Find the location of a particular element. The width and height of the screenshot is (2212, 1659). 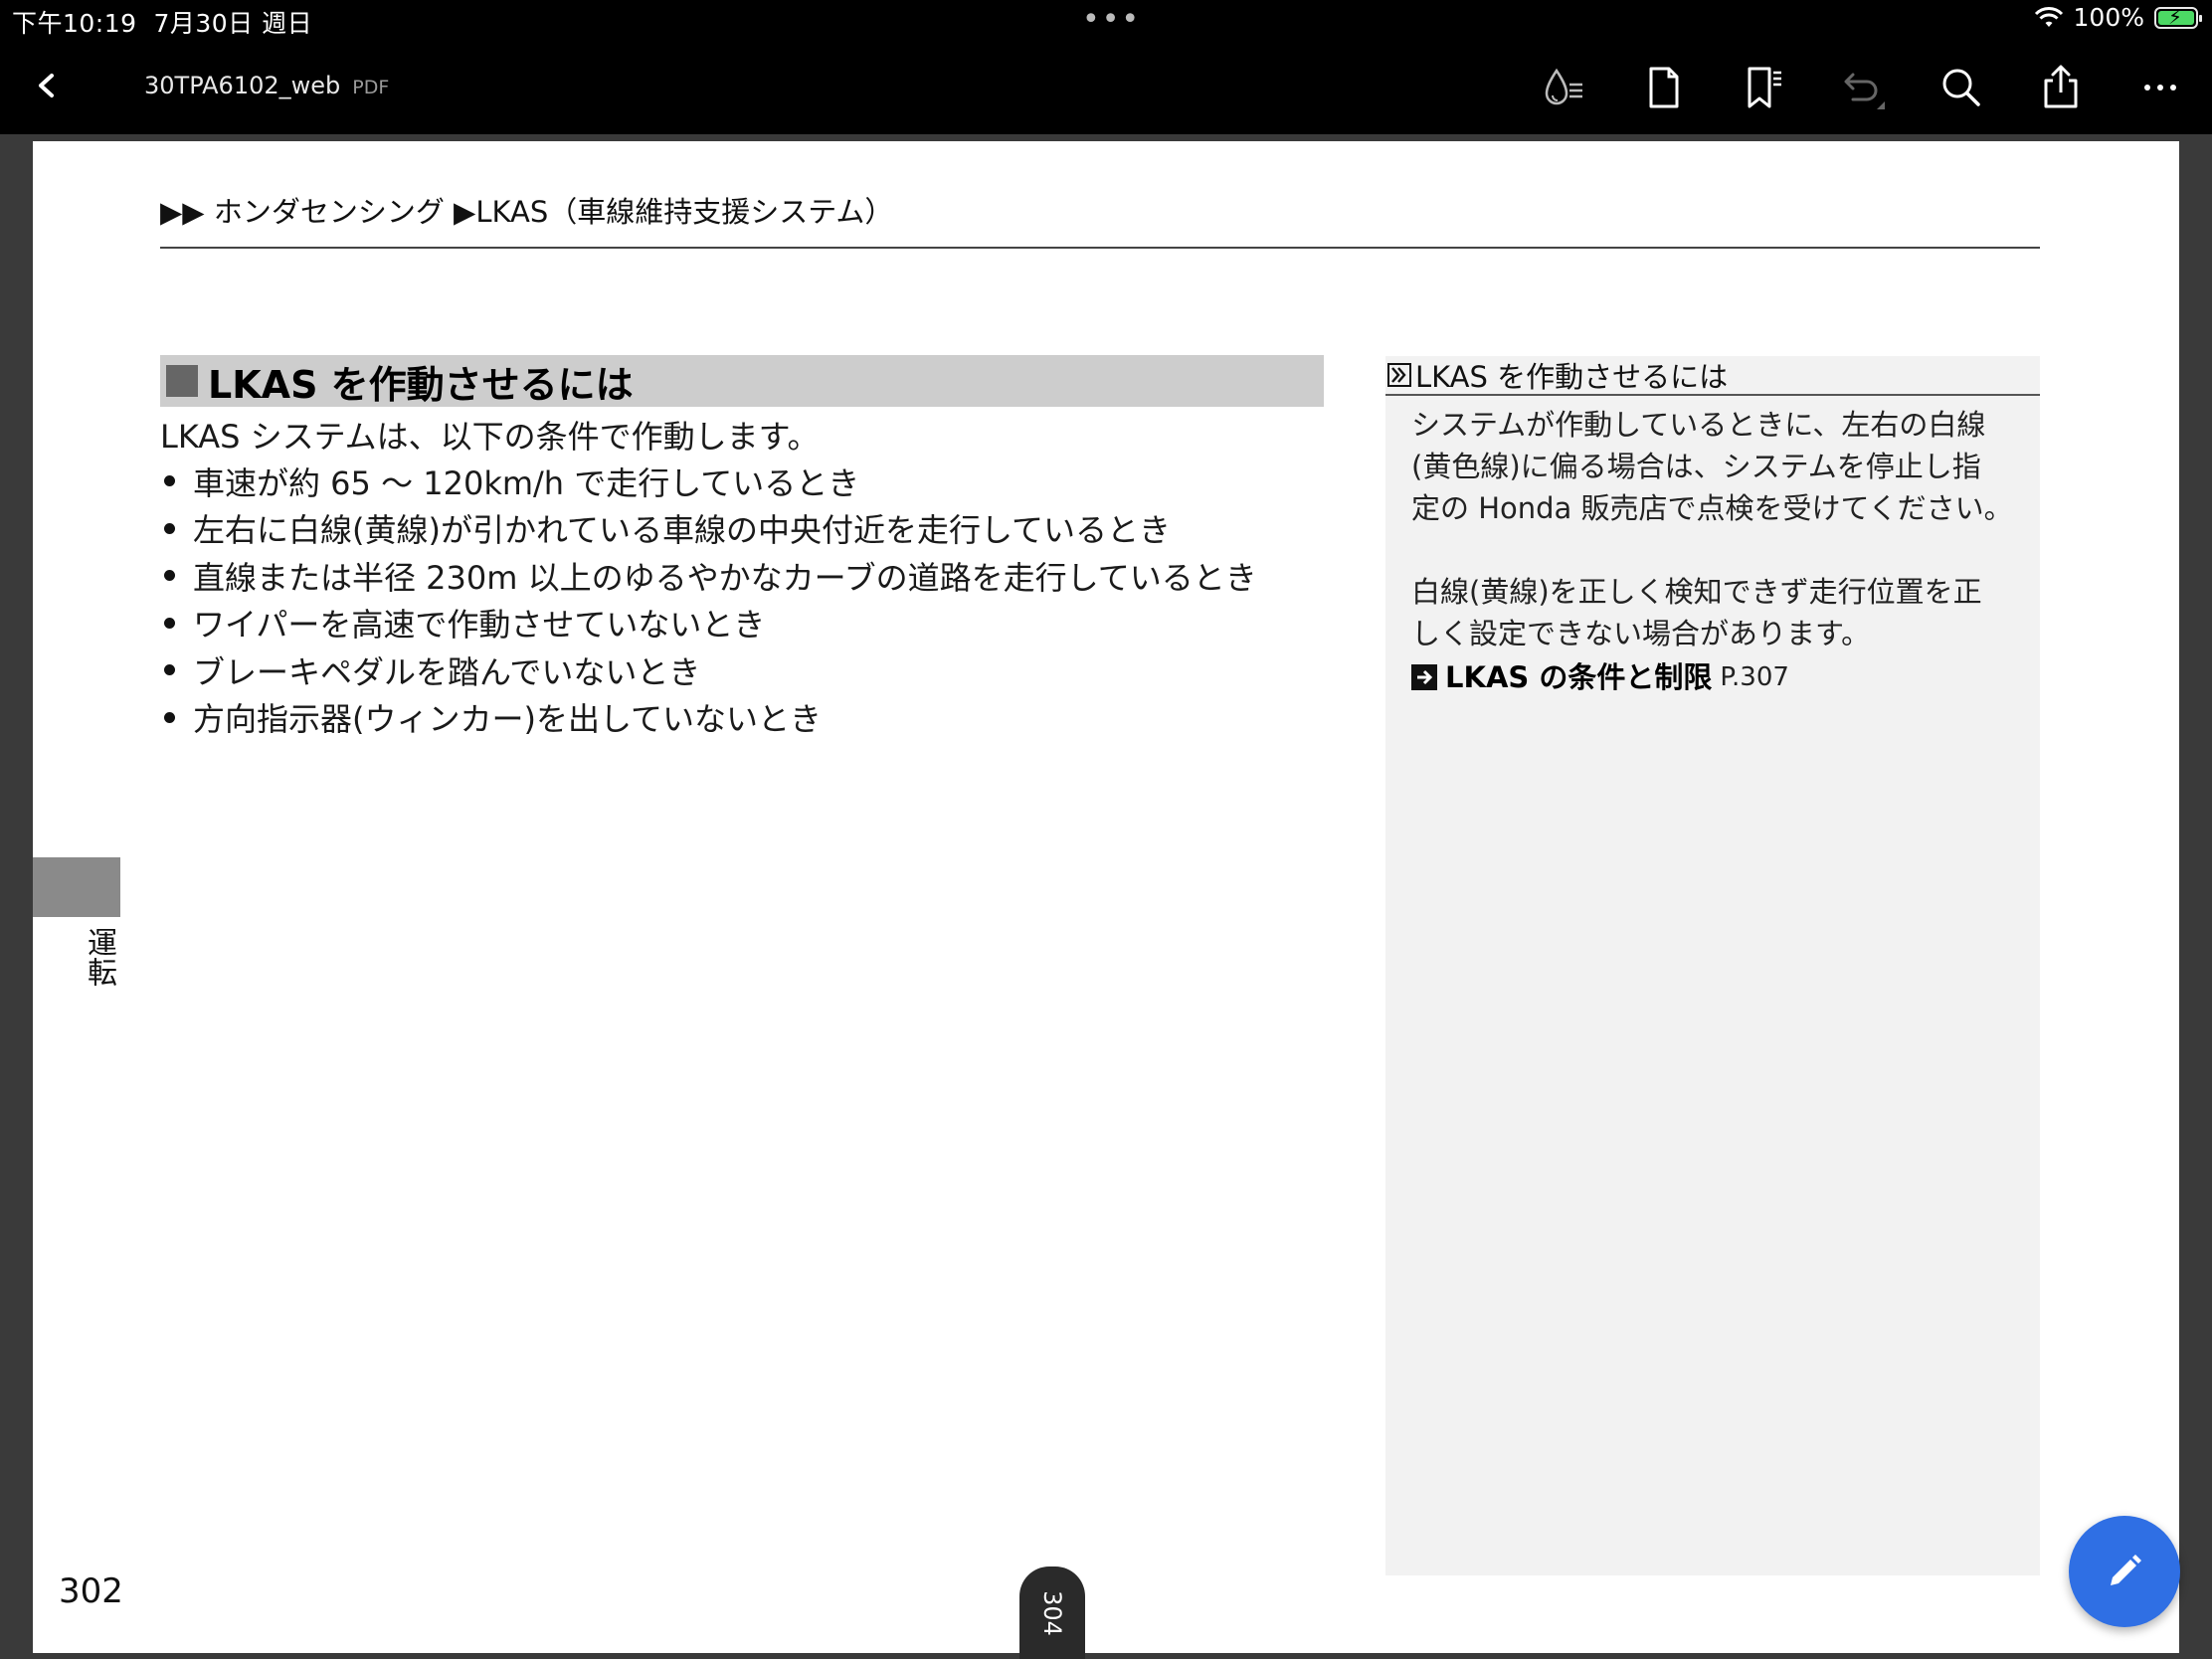

page-indicator-number: 304 is located at coordinates (1052, 1612).